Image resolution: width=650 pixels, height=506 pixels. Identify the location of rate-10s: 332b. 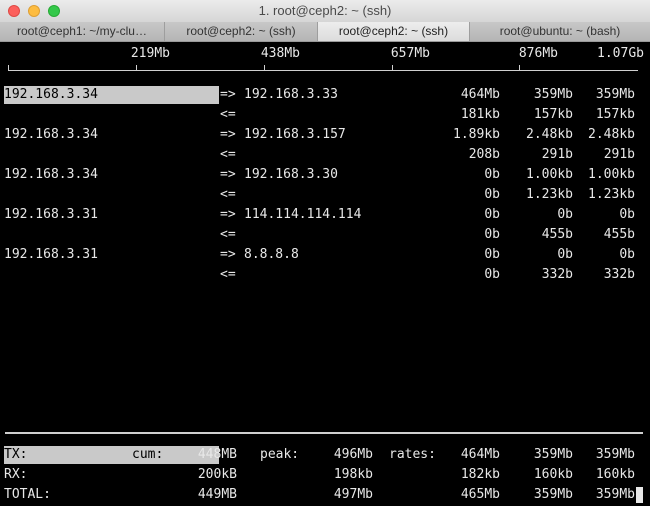
(557, 274).